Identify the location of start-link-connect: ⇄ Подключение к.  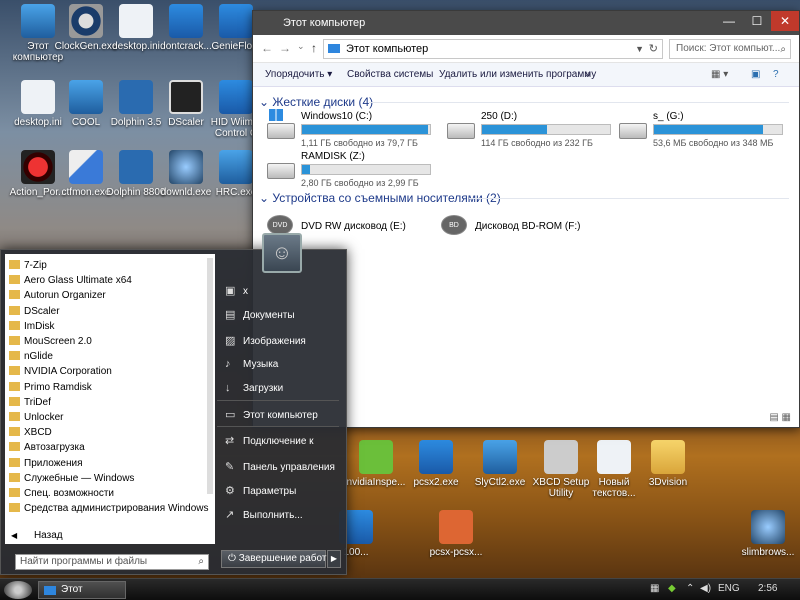
(269, 440).